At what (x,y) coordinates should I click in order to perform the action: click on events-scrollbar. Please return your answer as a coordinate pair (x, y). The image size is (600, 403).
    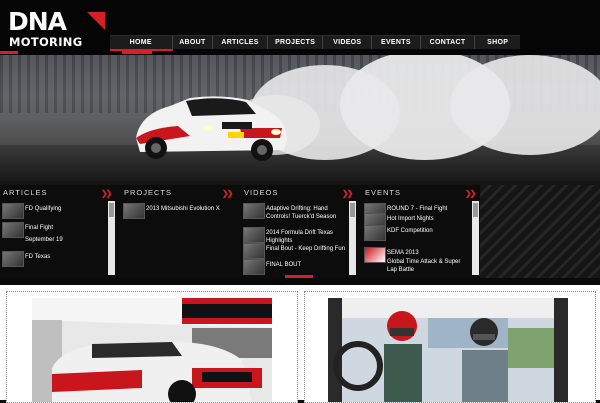
    Looking at the image, I should click on (475, 238).